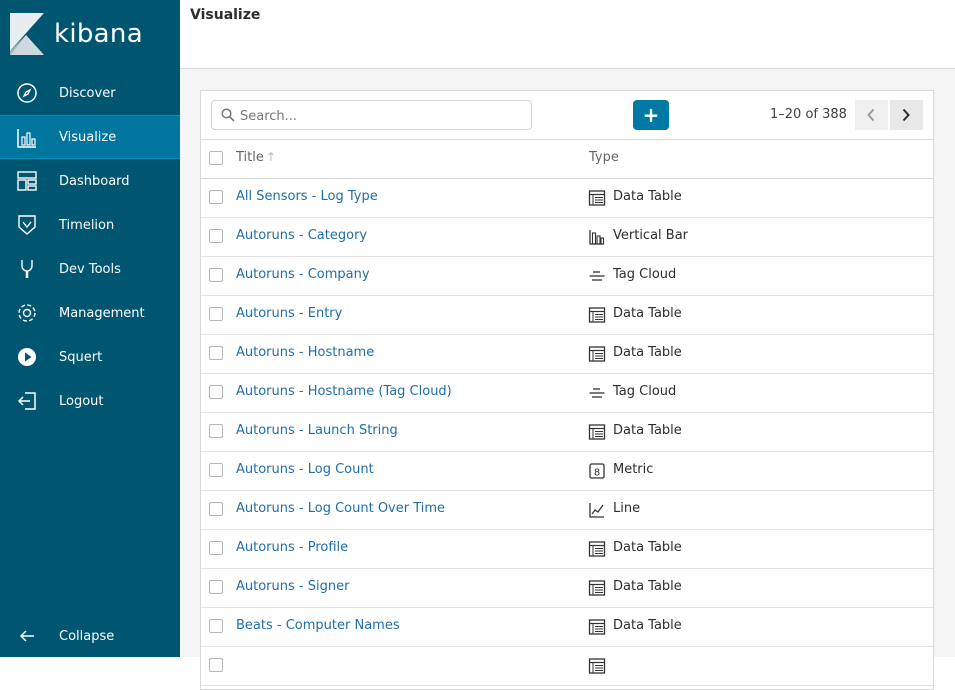 Image resolution: width=955 pixels, height=690 pixels. I want to click on table-row: Autoruns - Launch String Data Table, so click(567, 432).